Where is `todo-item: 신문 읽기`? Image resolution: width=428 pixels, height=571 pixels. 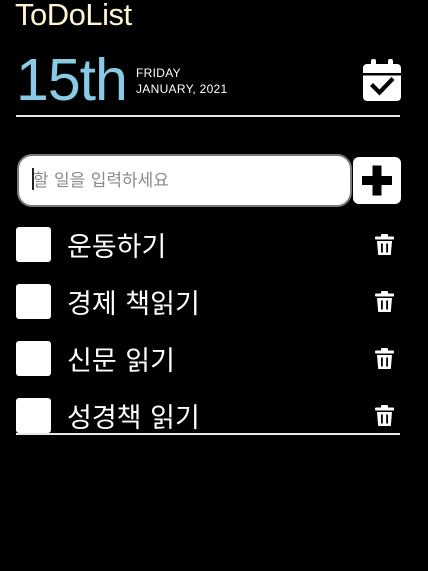
todo-item: 신문 읽기 is located at coordinates (208, 369).